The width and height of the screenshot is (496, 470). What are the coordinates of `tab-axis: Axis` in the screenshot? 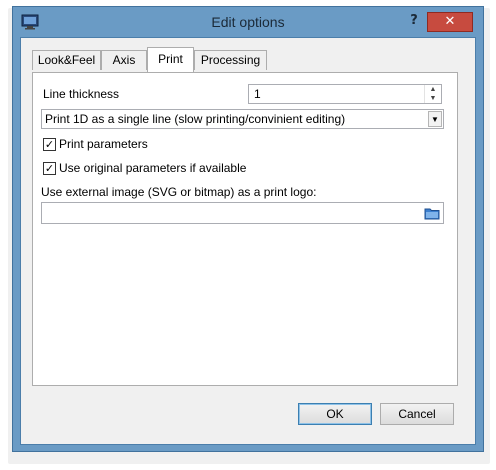 It's located at (124, 60).